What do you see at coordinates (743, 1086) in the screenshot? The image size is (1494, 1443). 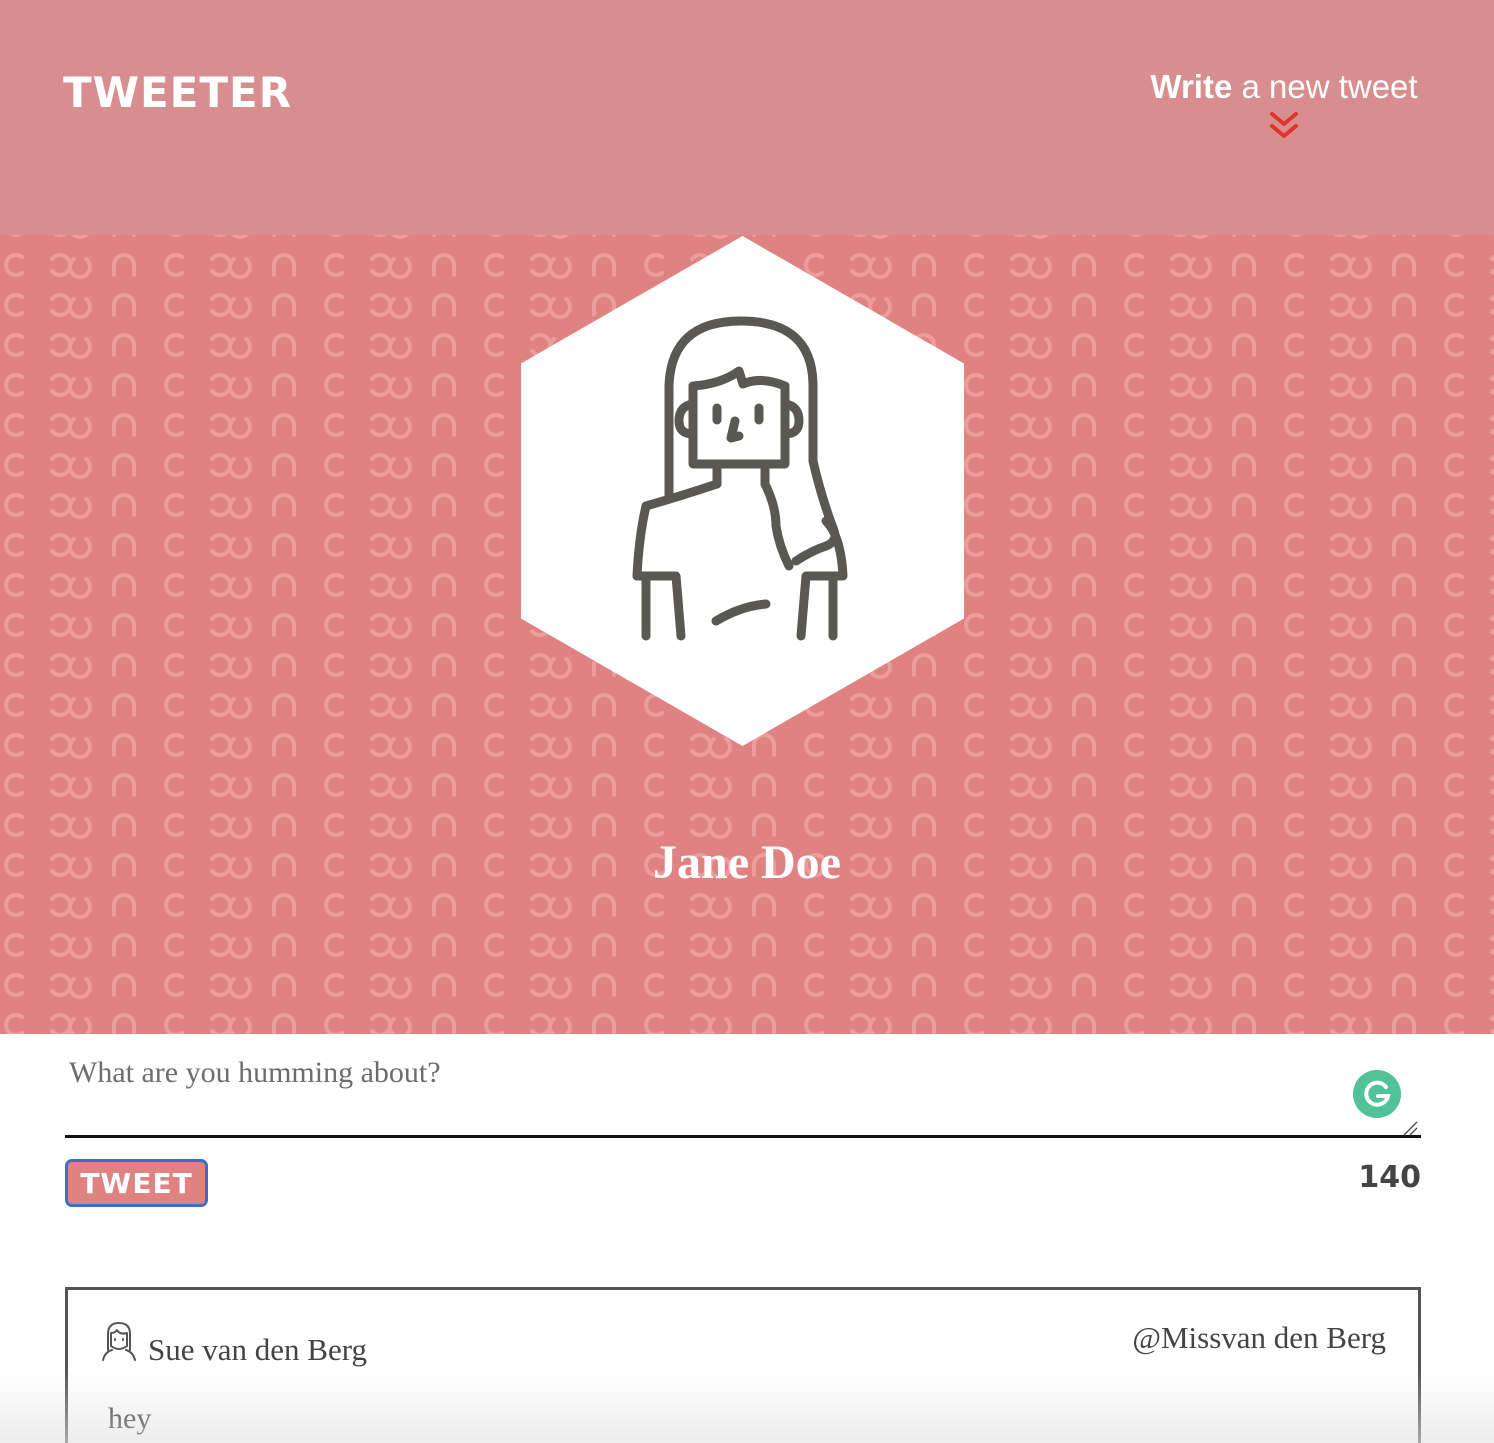 I see `tweet-textarea` at bounding box center [743, 1086].